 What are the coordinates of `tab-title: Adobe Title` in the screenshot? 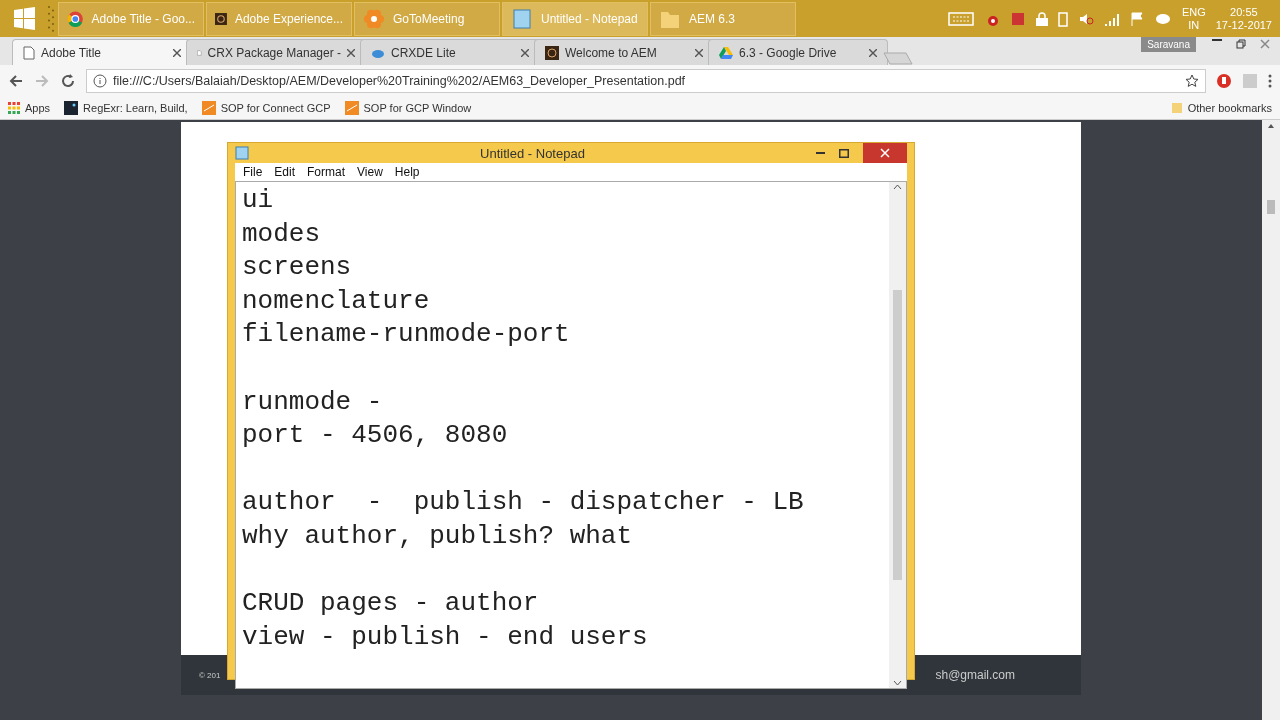 It's located at (71, 52).